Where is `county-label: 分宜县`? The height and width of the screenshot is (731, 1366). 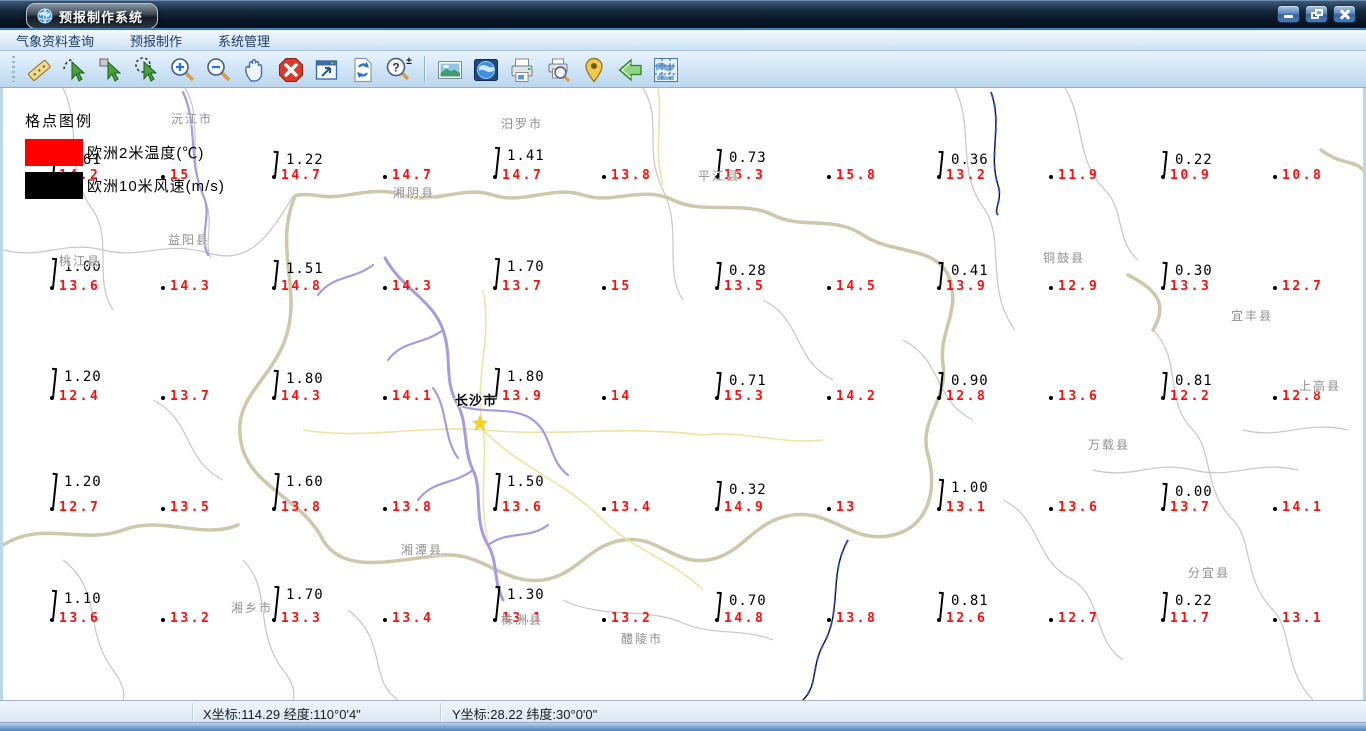
county-label: 分宜县 is located at coordinates (1209, 573).